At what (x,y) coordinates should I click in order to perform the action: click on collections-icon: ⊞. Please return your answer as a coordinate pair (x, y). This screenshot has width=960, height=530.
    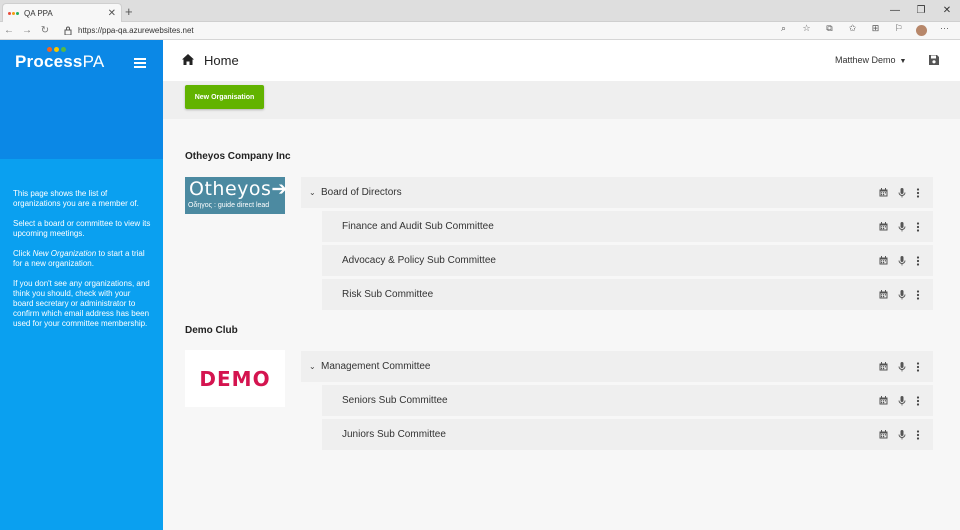
    Looking at the image, I should click on (875, 30).